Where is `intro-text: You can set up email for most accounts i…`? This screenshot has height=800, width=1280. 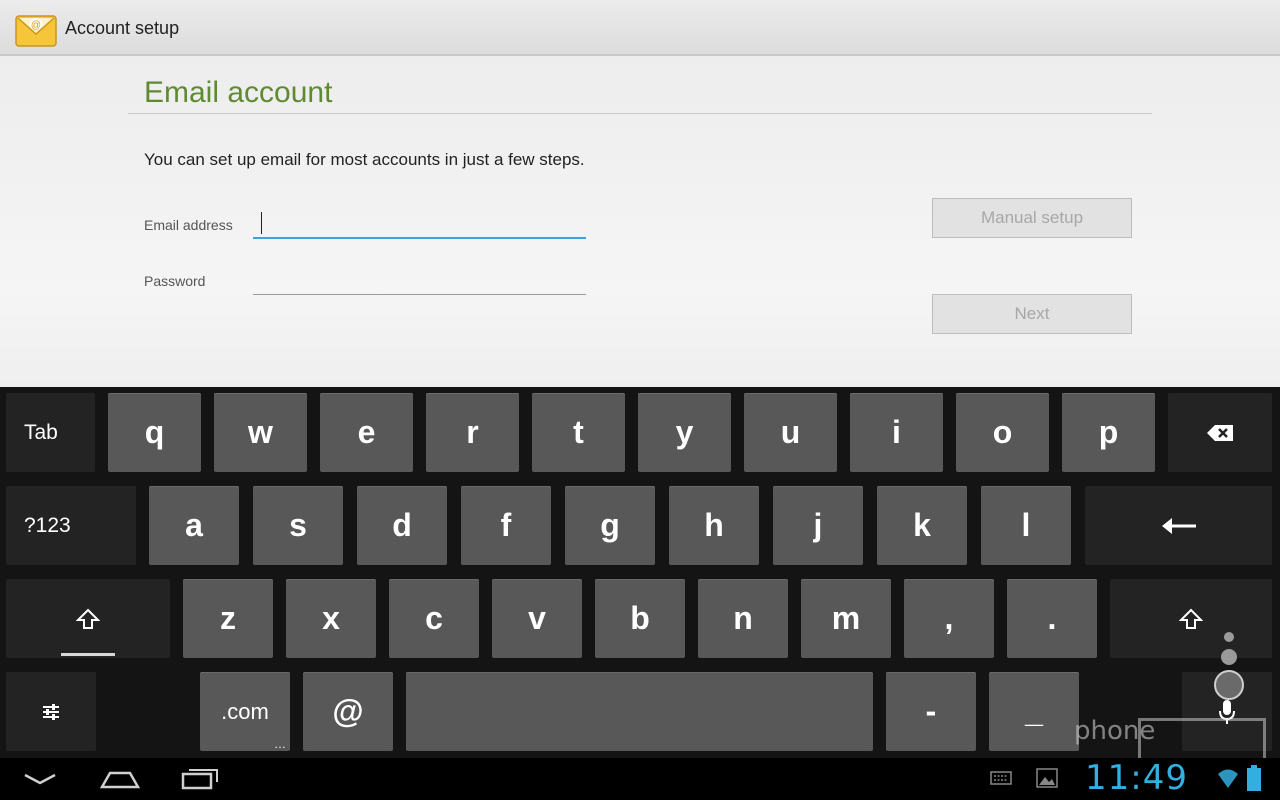 intro-text: You can set up email for most accounts i… is located at coordinates (364, 159).